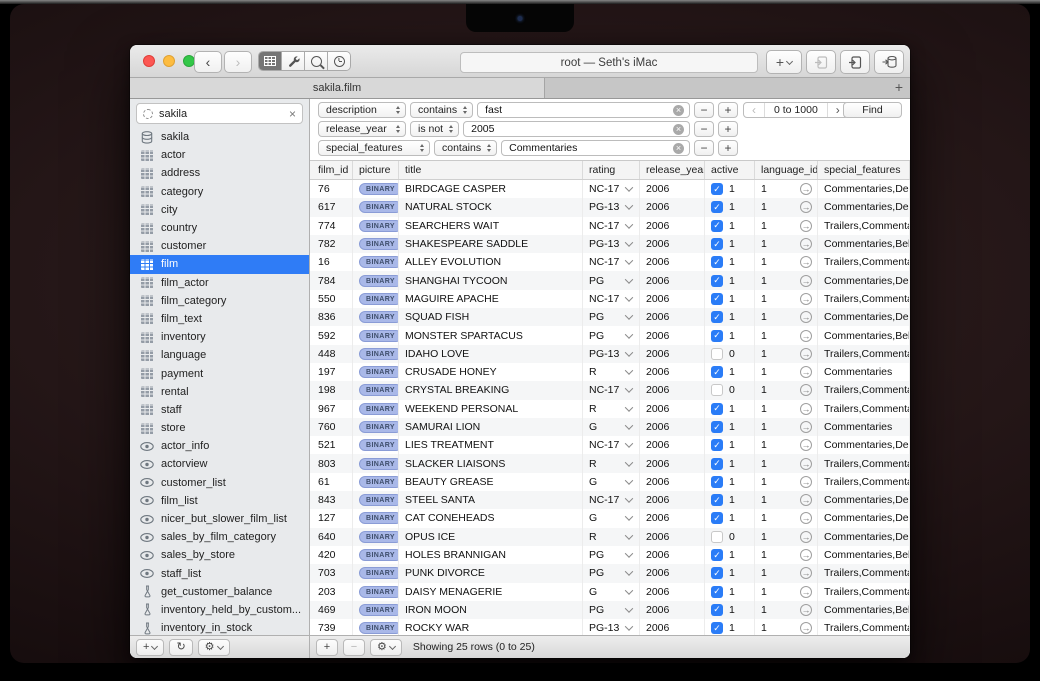  I want to click on cell-title: MONSTER SPARTACUS, so click(491, 335).